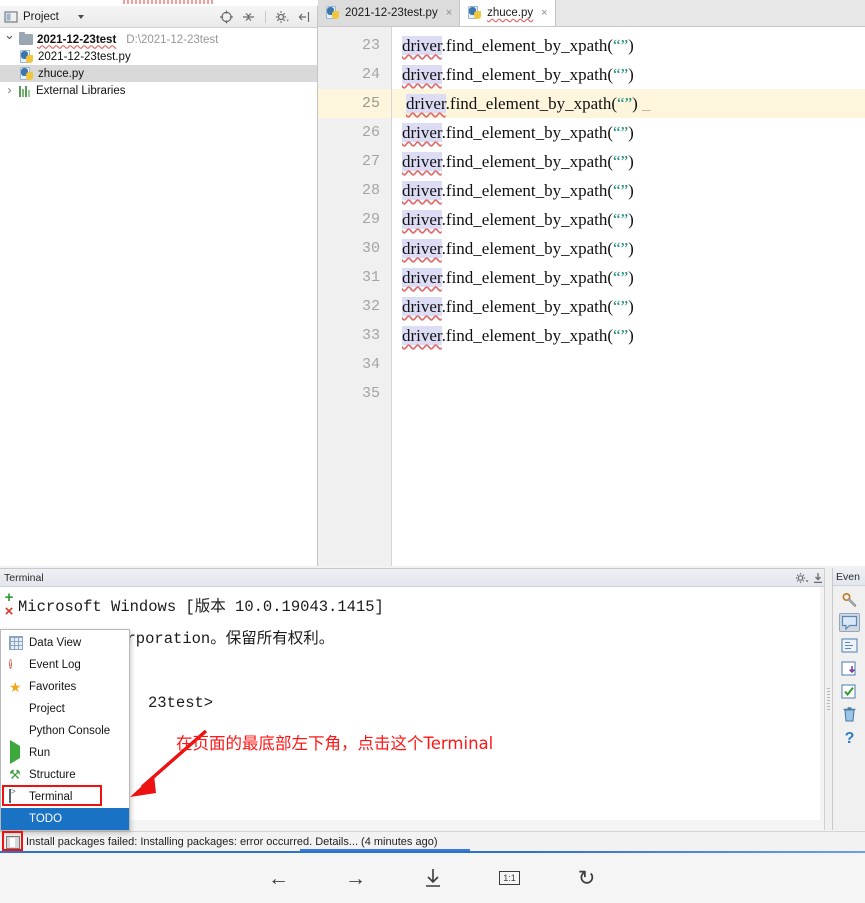  I want to click on zoom-actual-size-button: 1:1, so click(510, 878).